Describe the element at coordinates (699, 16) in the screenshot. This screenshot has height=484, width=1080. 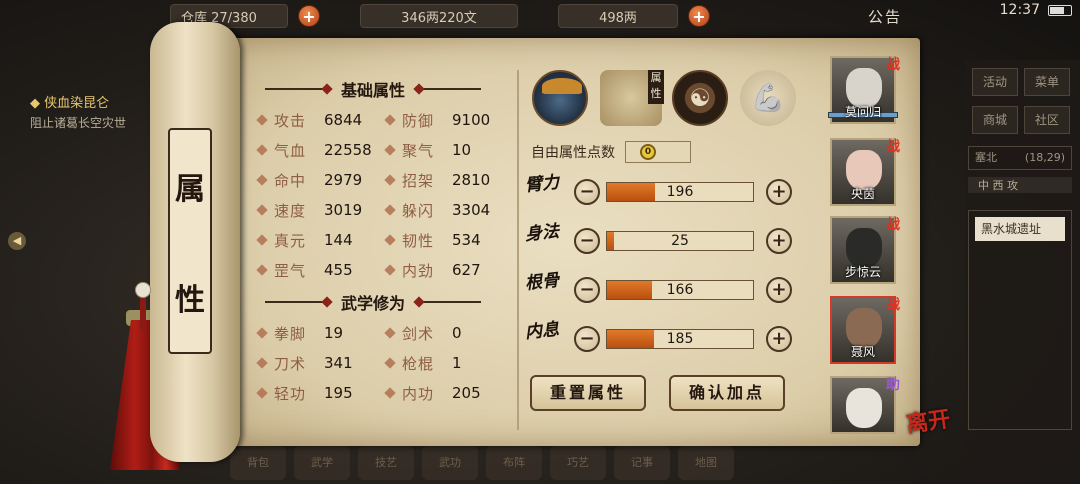
I see `add-gold-button: +` at that location.